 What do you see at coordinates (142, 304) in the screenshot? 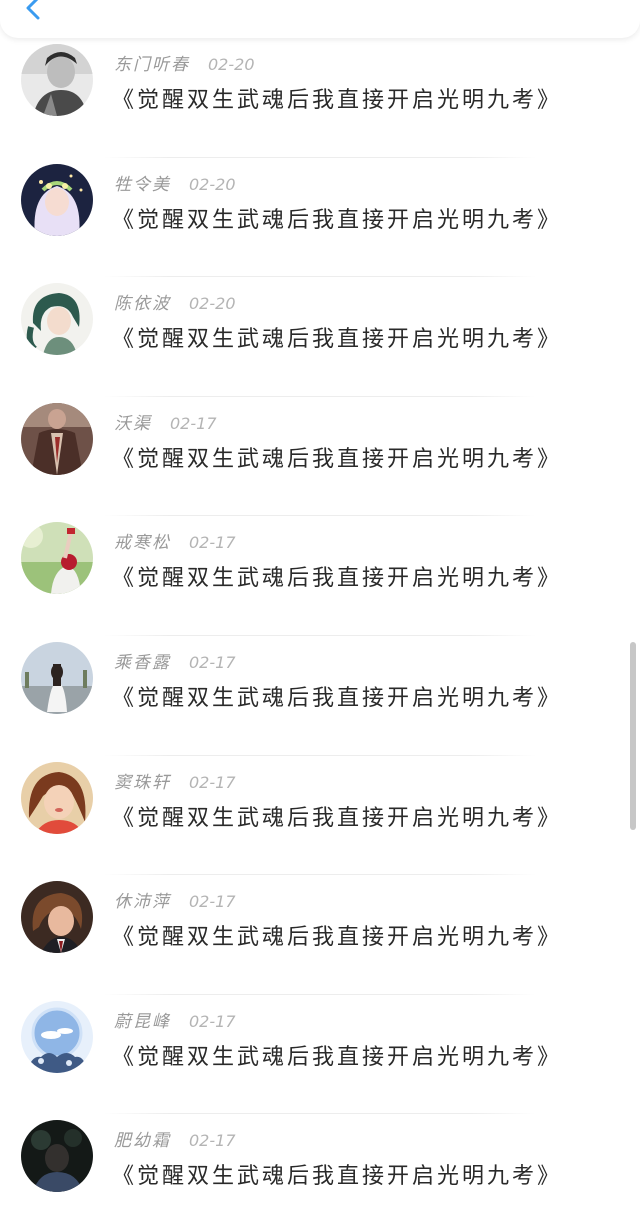
I see `username: 陈依波` at bounding box center [142, 304].